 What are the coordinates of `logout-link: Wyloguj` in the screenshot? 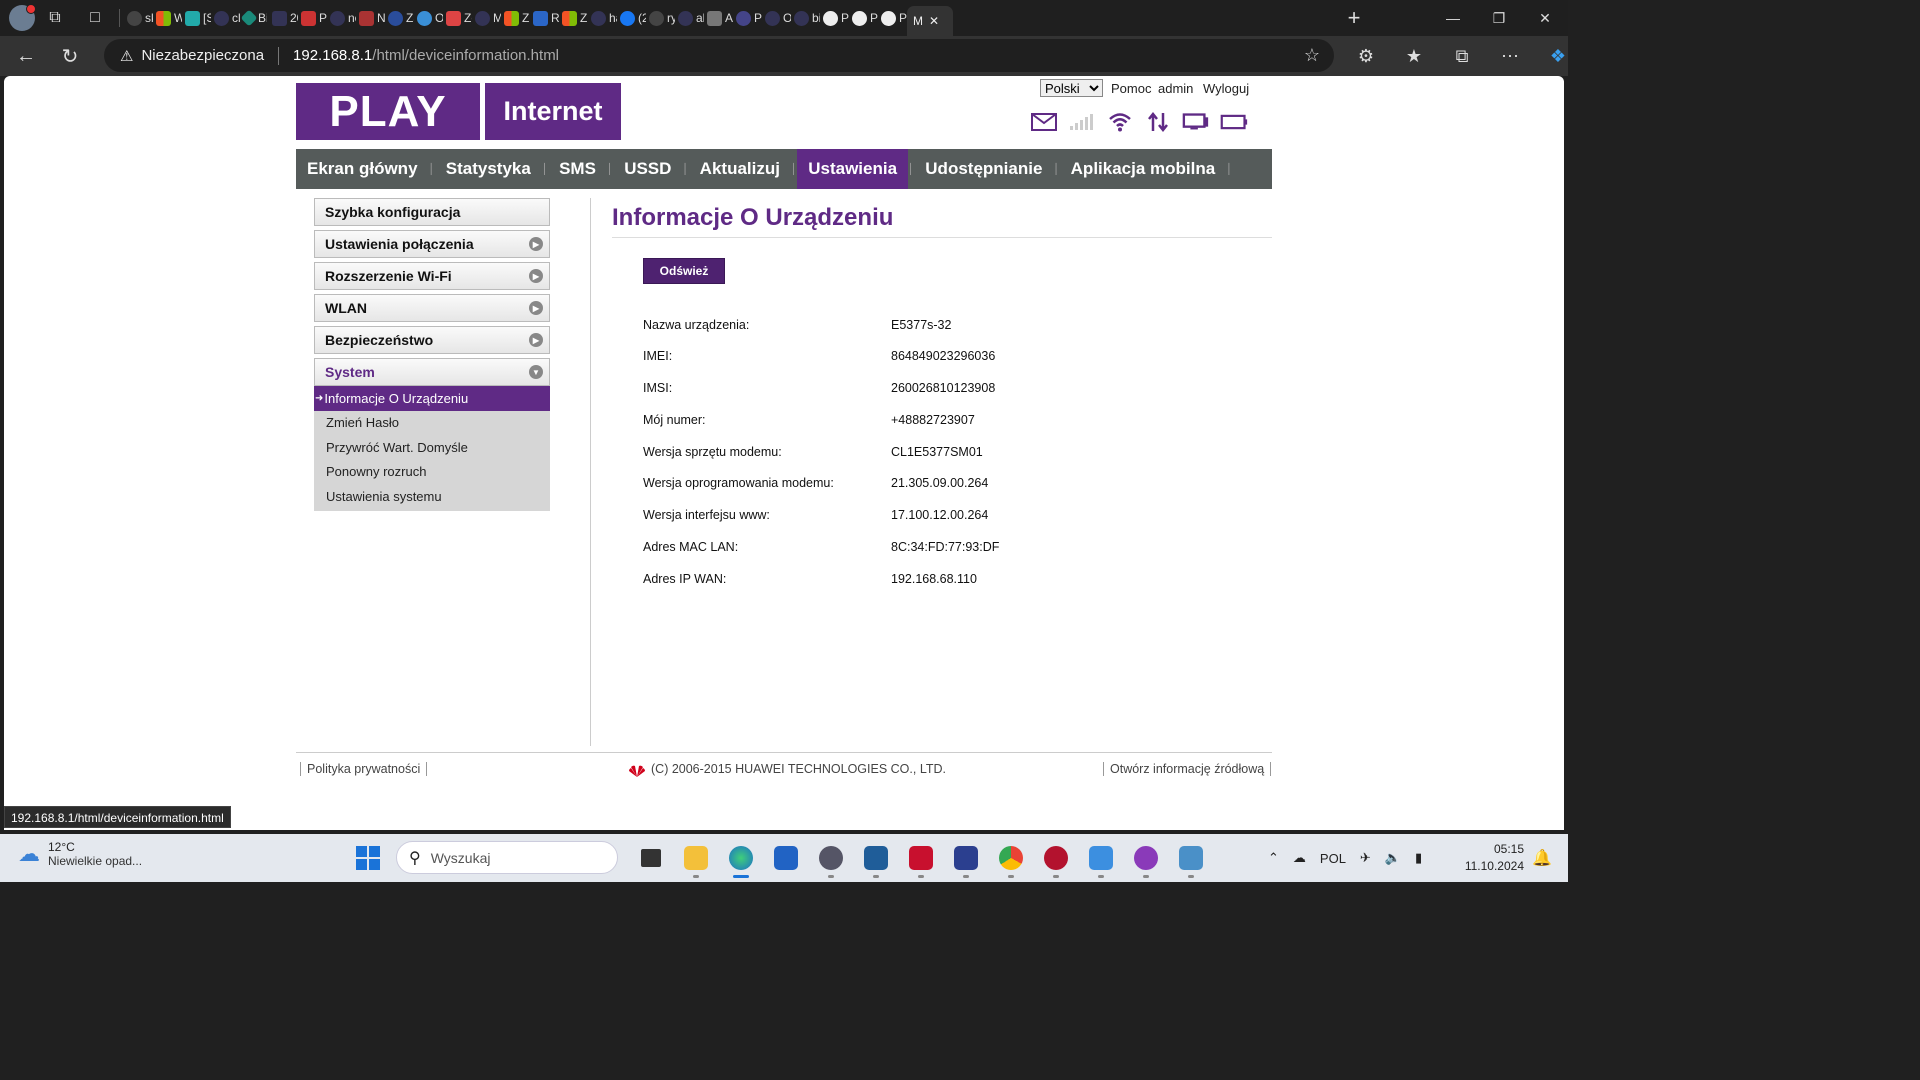 It's located at (1226, 88).